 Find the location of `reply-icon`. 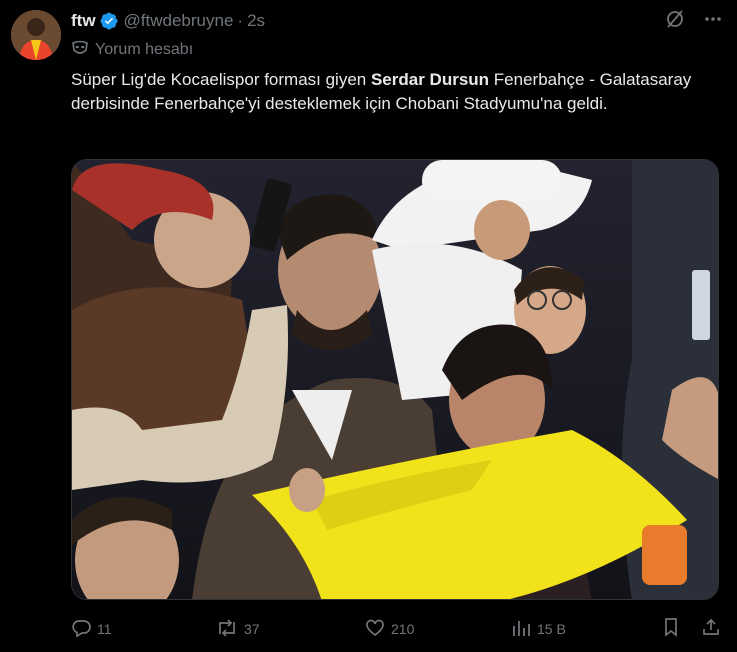

reply-icon is located at coordinates (81, 629).